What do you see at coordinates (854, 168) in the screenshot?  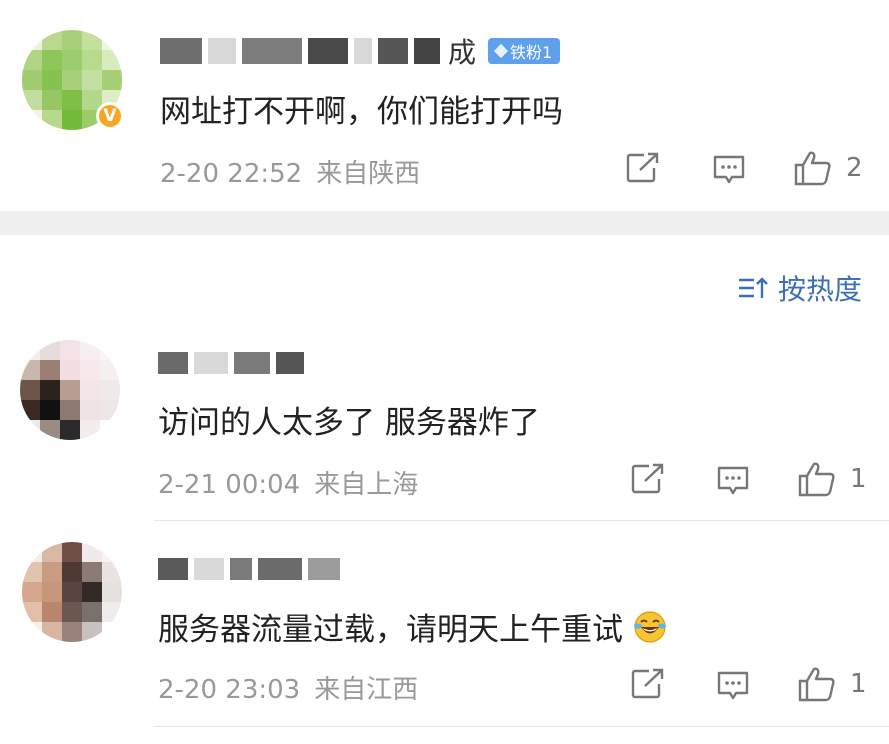 I see `like-count: 2` at bounding box center [854, 168].